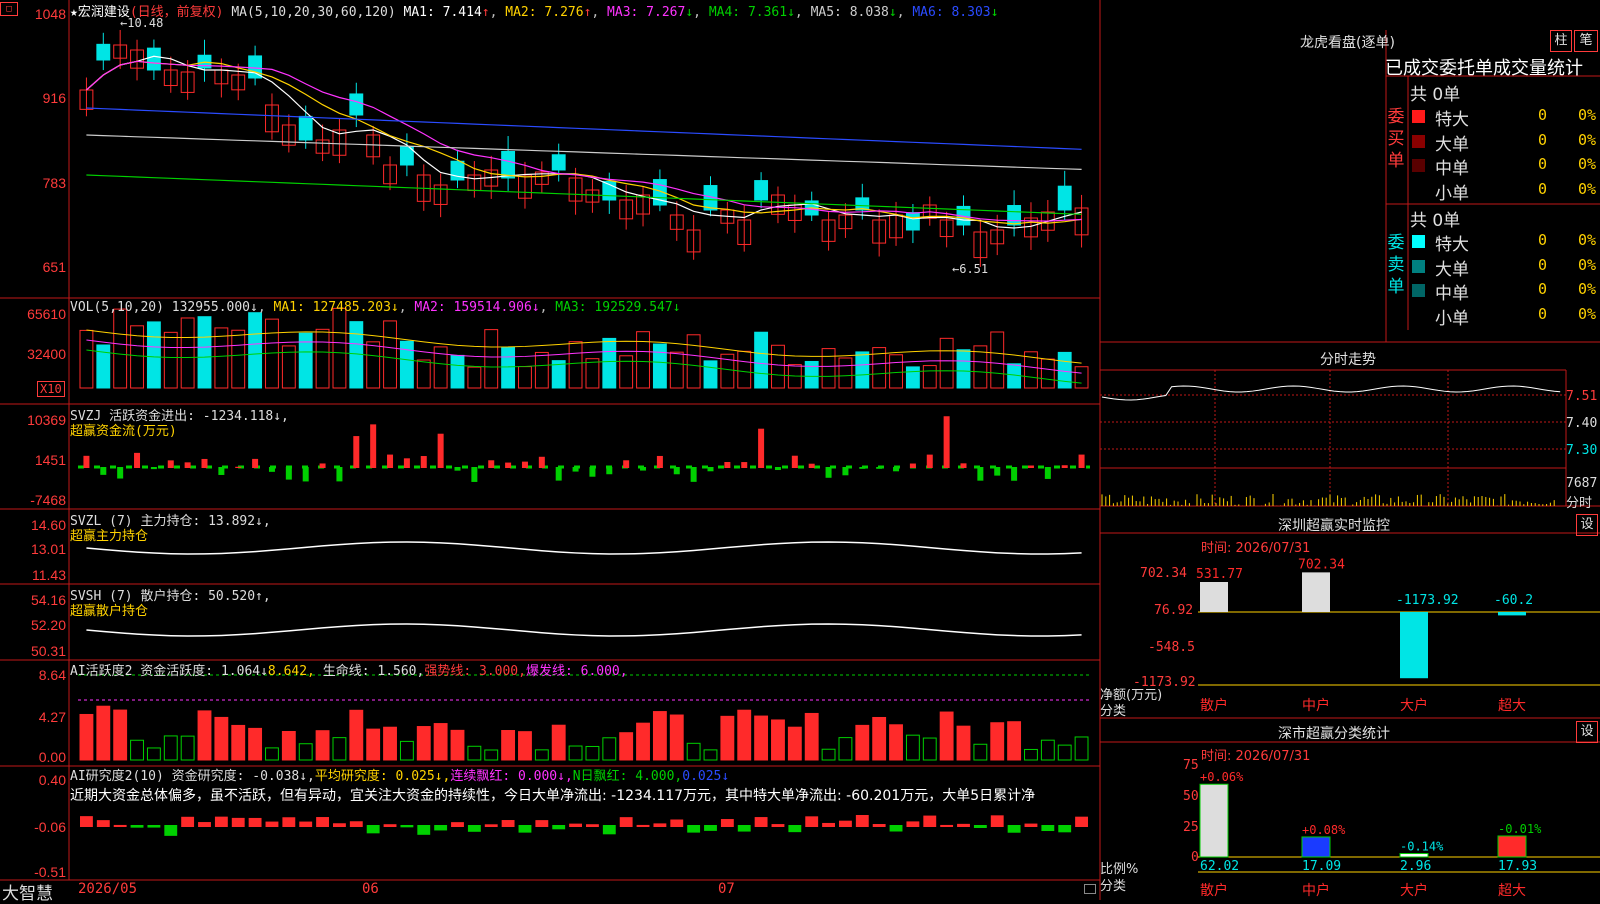 The height and width of the screenshot is (904, 1600). What do you see at coordinates (584, 346) in the screenshot?
I see `volume-ma-line` at bounding box center [584, 346].